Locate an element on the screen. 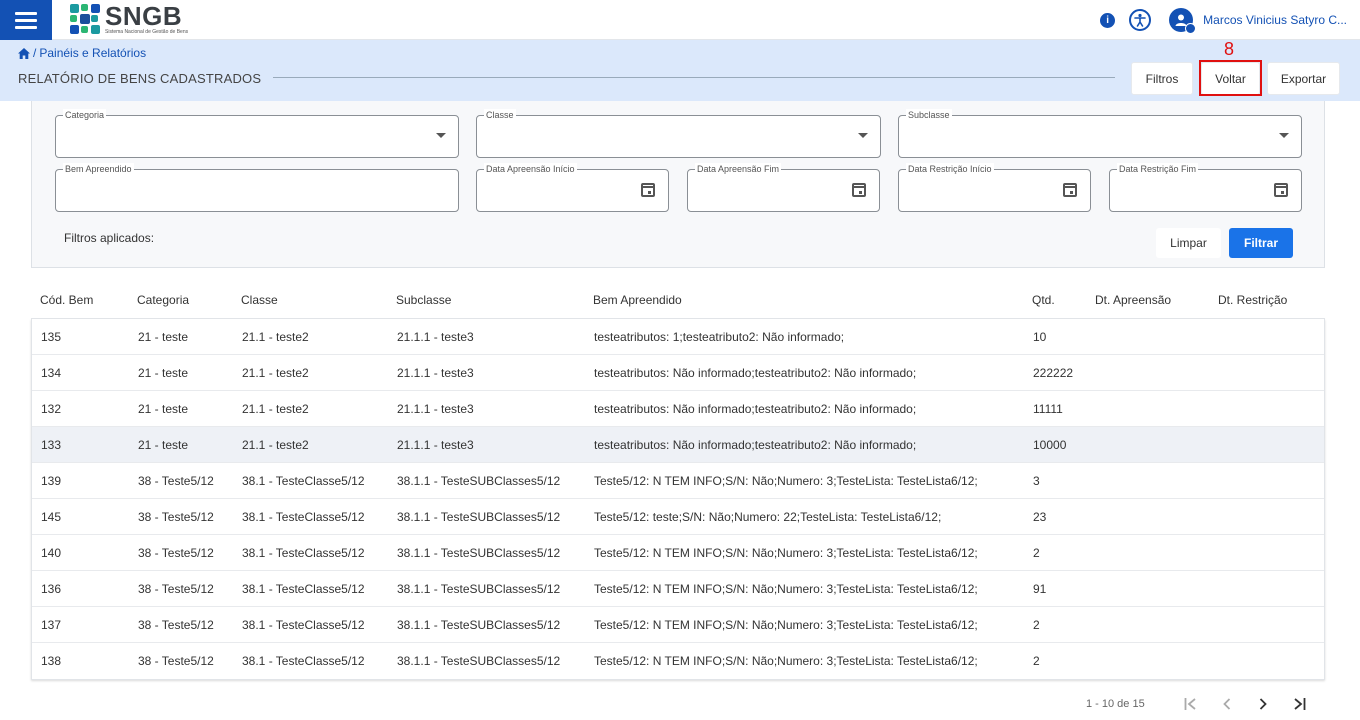 This screenshot has height=720, width=1360. info-icon: i is located at coordinates (1108, 20).